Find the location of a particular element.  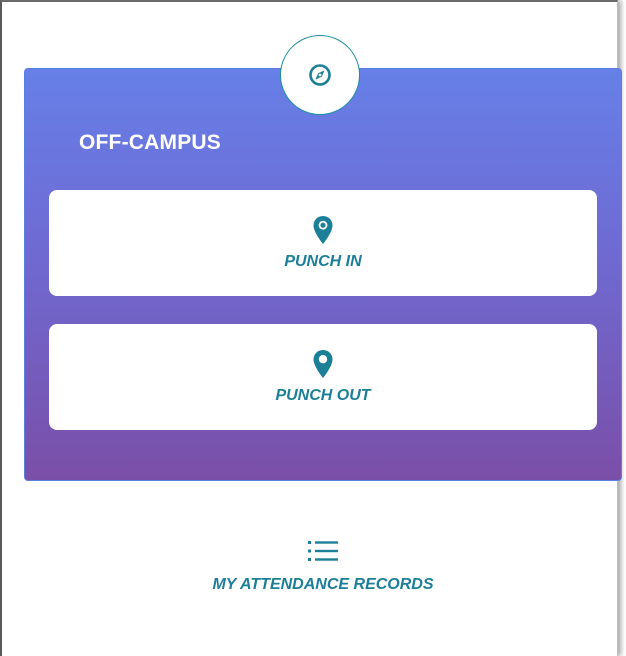

punch-out-button: PUNCH OUT is located at coordinates (323, 377).